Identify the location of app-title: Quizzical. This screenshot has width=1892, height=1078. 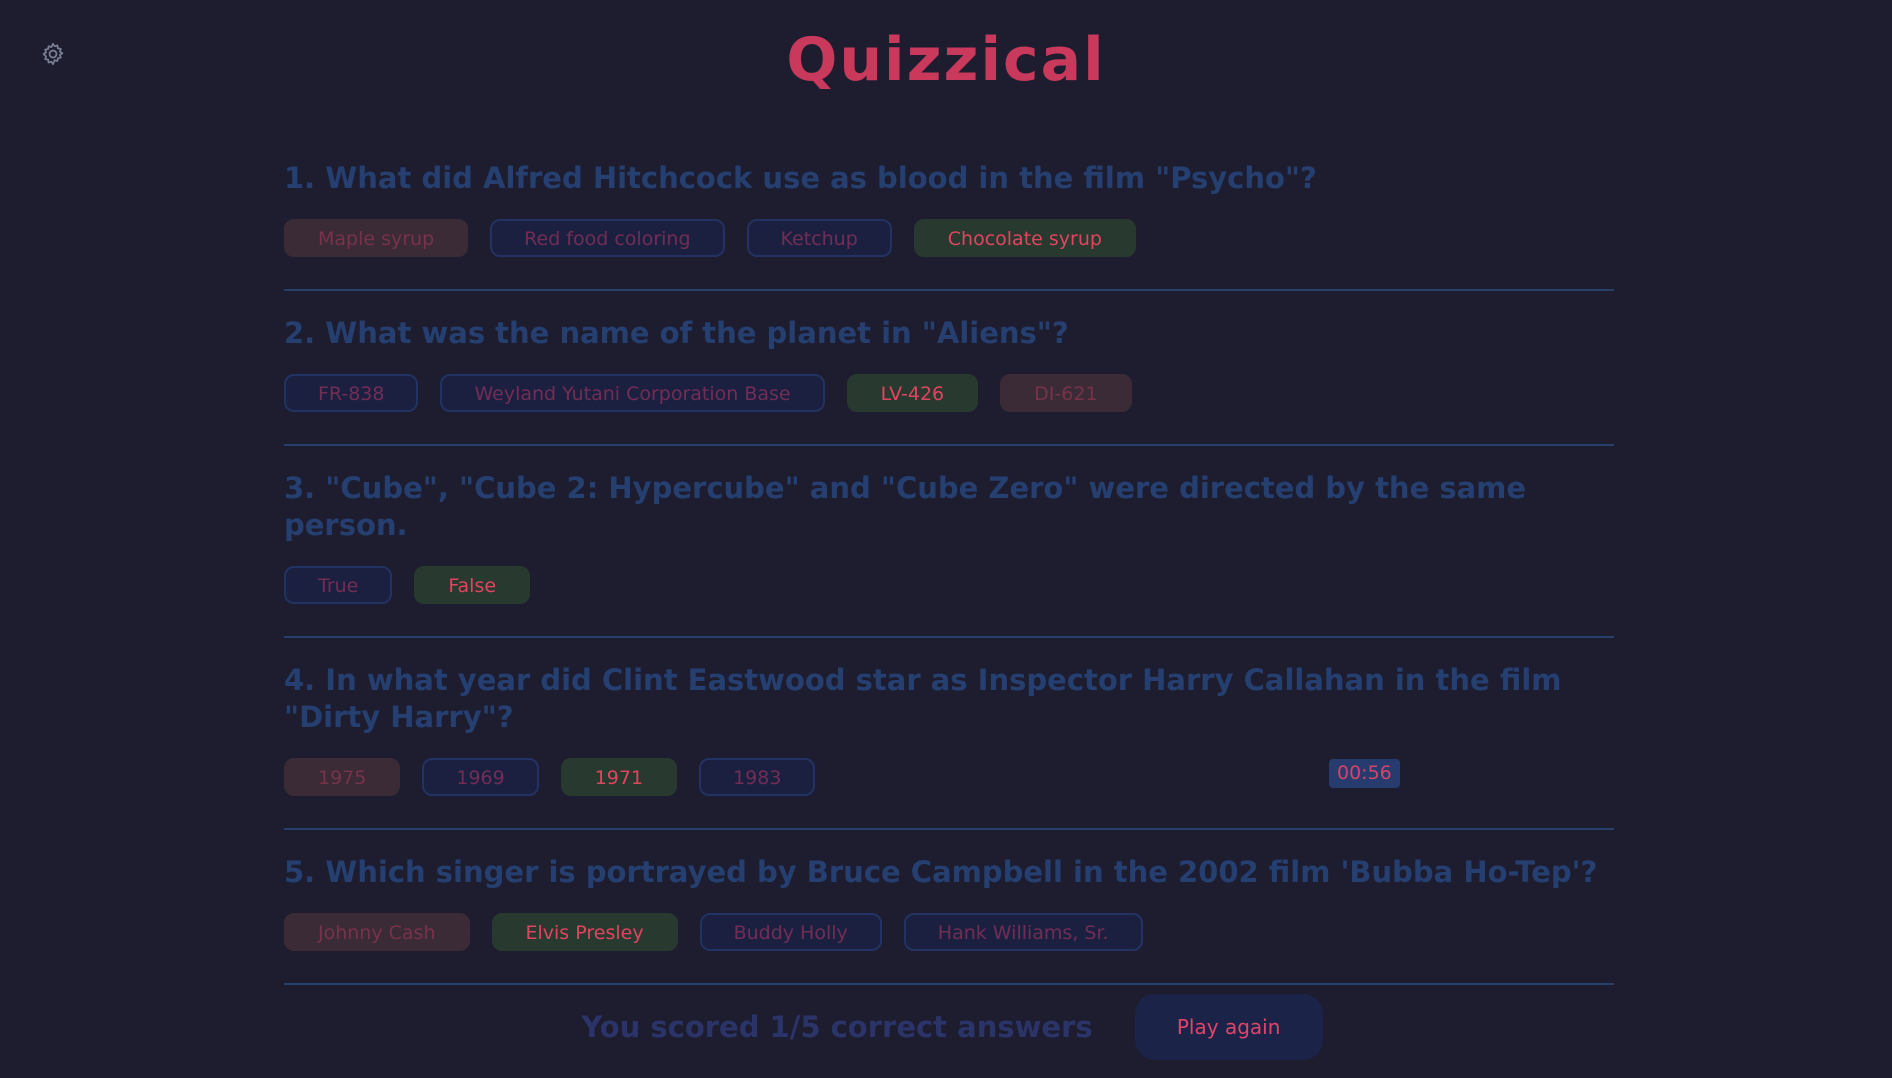
(946, 60).